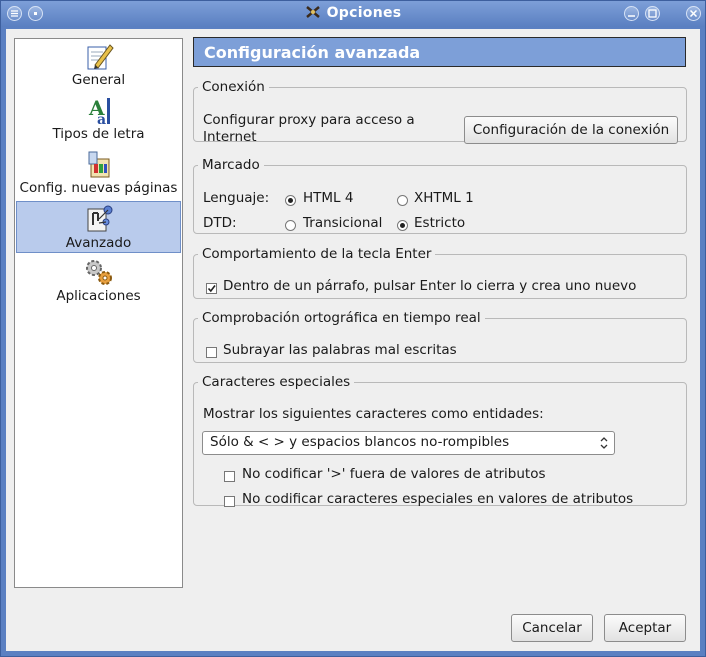  What do you see at coordinates (100, 57) in the screenshot?
I see `pencil-icon` at bounding box center [100, 57].